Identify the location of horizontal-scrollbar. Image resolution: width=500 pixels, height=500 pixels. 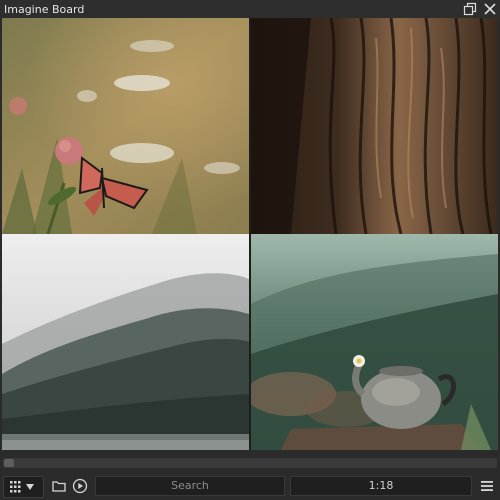
(250, 462).